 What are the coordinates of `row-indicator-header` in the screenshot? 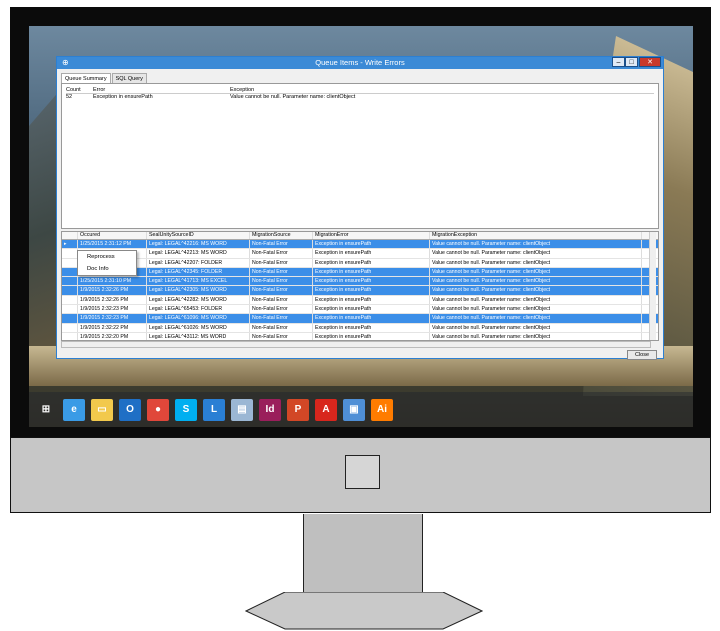 It's located at (70, 235).